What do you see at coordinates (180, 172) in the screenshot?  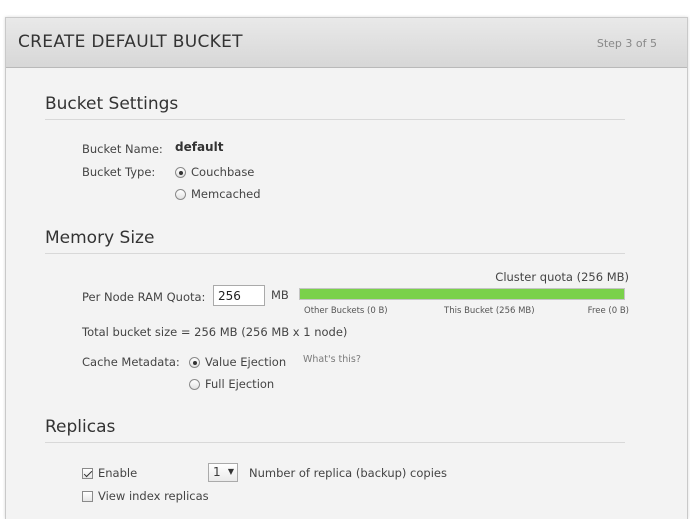 I see `radio-couchbase` at bounding box center [180, 172].